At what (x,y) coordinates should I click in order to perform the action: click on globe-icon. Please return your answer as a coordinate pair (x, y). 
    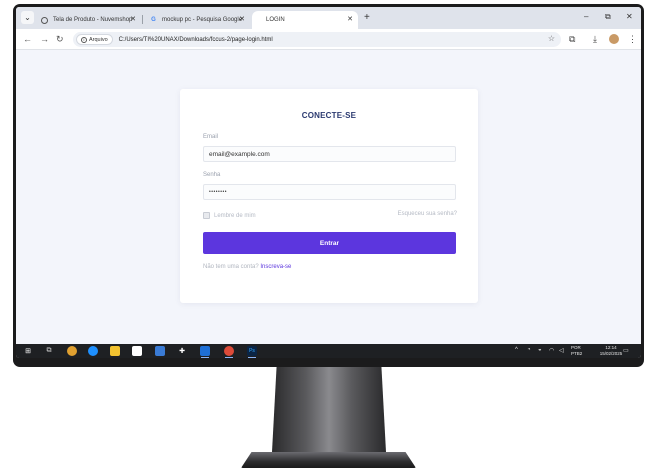
    Looking at the image, I should click on (44, 20).